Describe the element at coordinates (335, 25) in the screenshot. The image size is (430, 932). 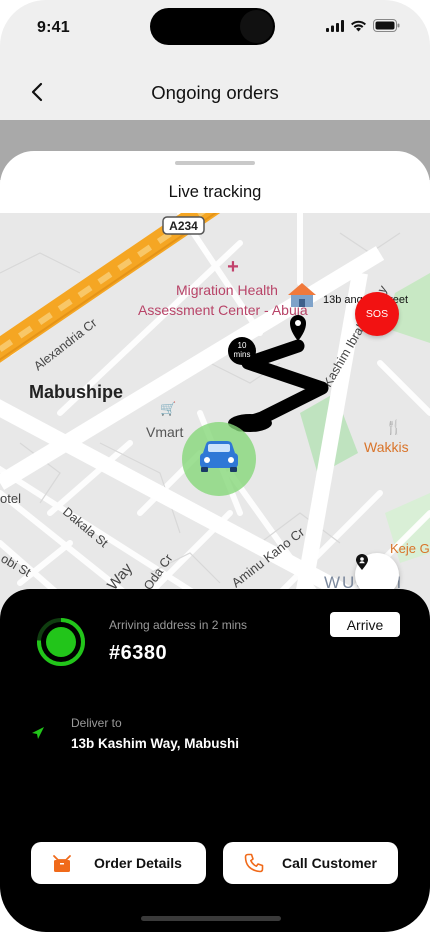
I see `signal-icon` at that location.